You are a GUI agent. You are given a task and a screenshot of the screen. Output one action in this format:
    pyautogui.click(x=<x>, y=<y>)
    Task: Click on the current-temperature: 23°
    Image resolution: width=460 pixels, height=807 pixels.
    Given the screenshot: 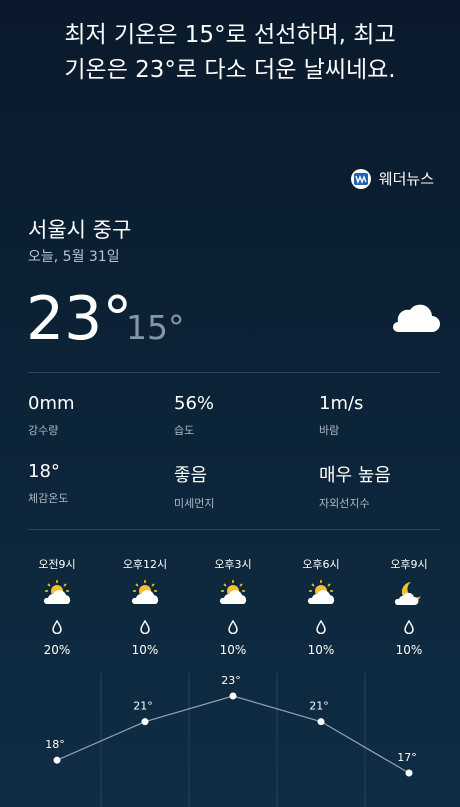 What is the action you would take?
    pyautogui.click(x=79, y=319)
    